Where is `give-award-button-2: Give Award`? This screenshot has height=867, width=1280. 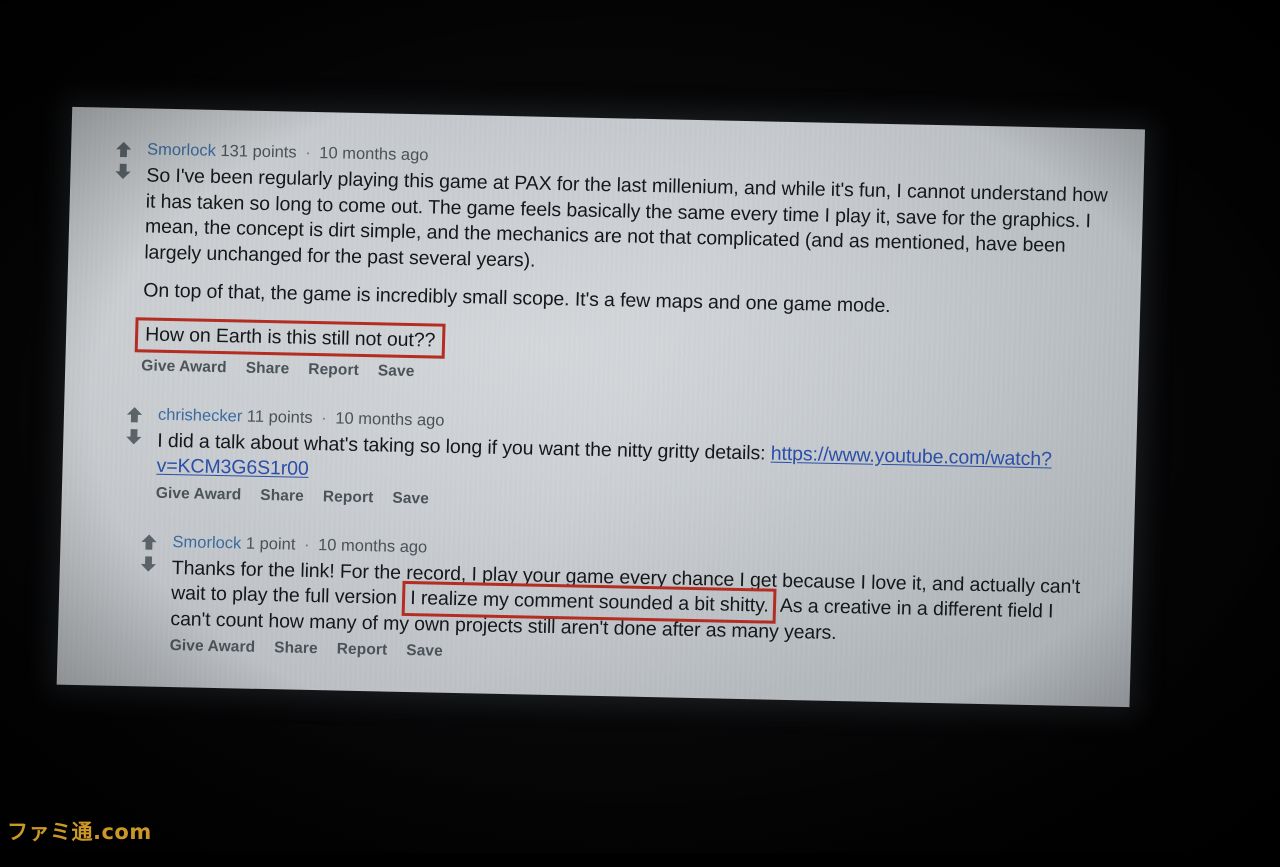 give-award-button-2: Give Award is located at coordinates (199, 494).